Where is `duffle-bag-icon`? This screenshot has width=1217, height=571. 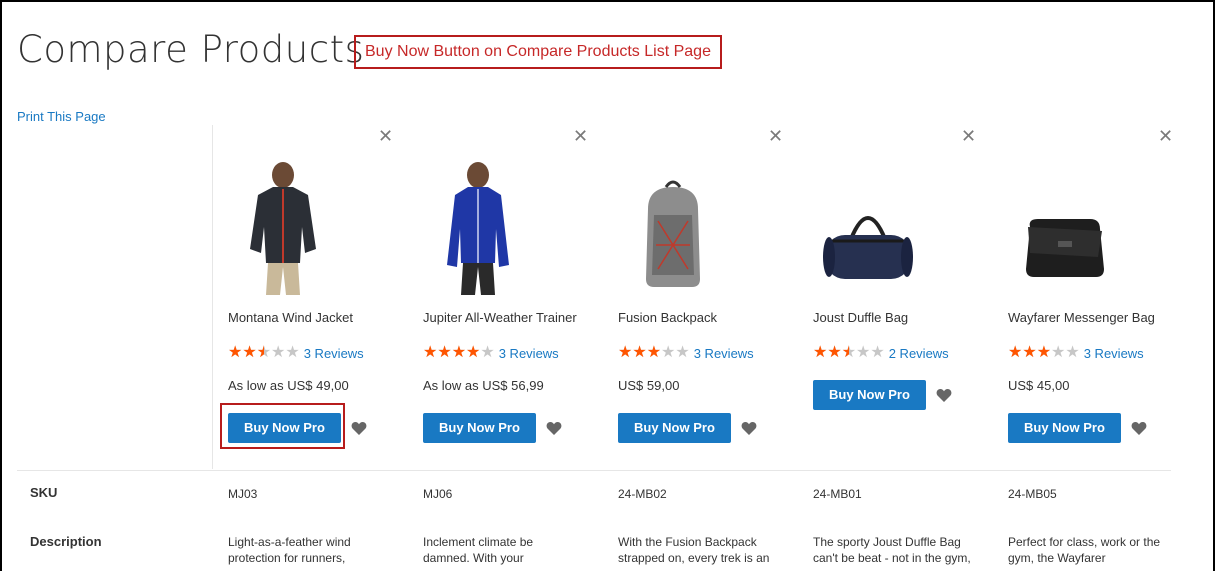
duffle-bag-icon is located at coordinates (868, 247).